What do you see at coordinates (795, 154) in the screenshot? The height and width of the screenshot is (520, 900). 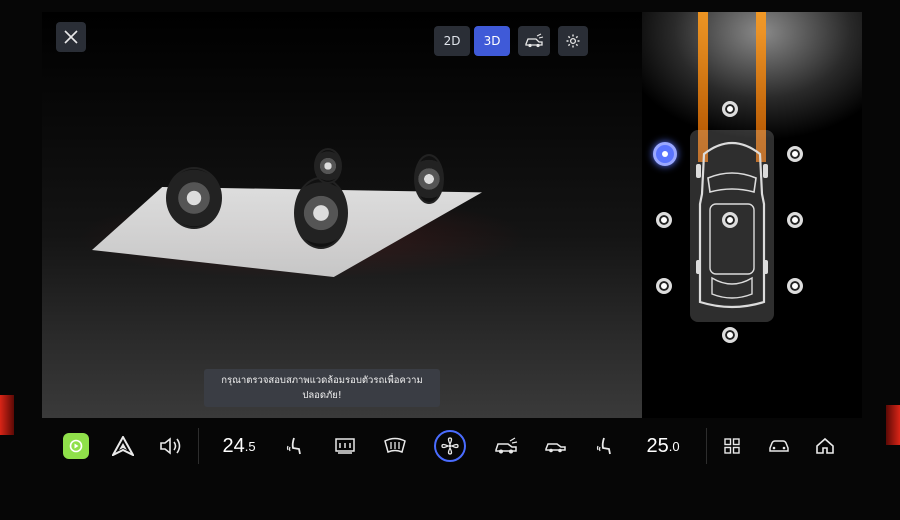 I see `camera-front-right-button` at bounding box center [795, 154].